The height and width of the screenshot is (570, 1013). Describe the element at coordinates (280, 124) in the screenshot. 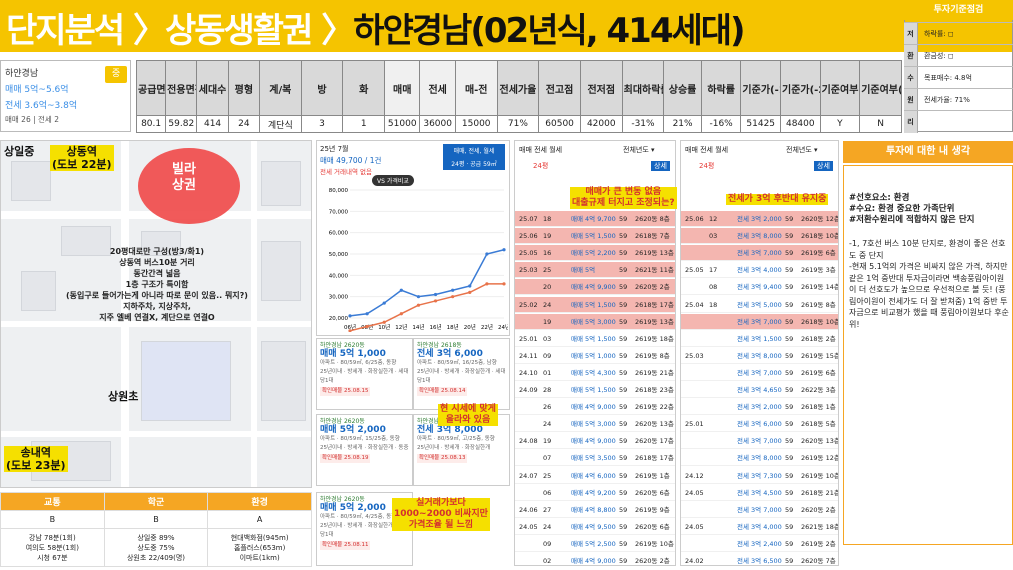

I see `table-cell: 계단식` at that location.